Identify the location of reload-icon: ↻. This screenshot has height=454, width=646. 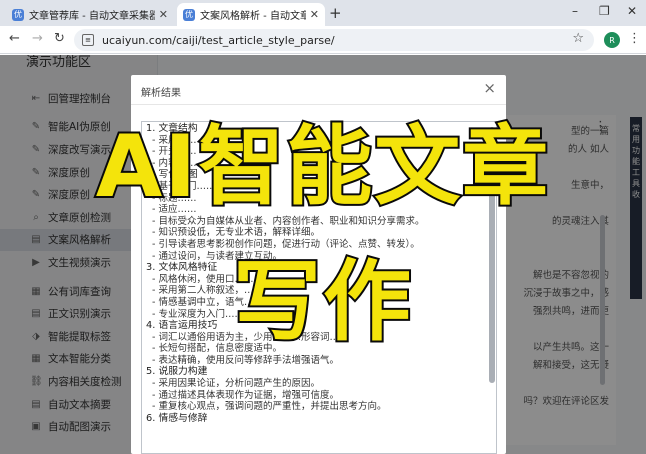
(59, 38).